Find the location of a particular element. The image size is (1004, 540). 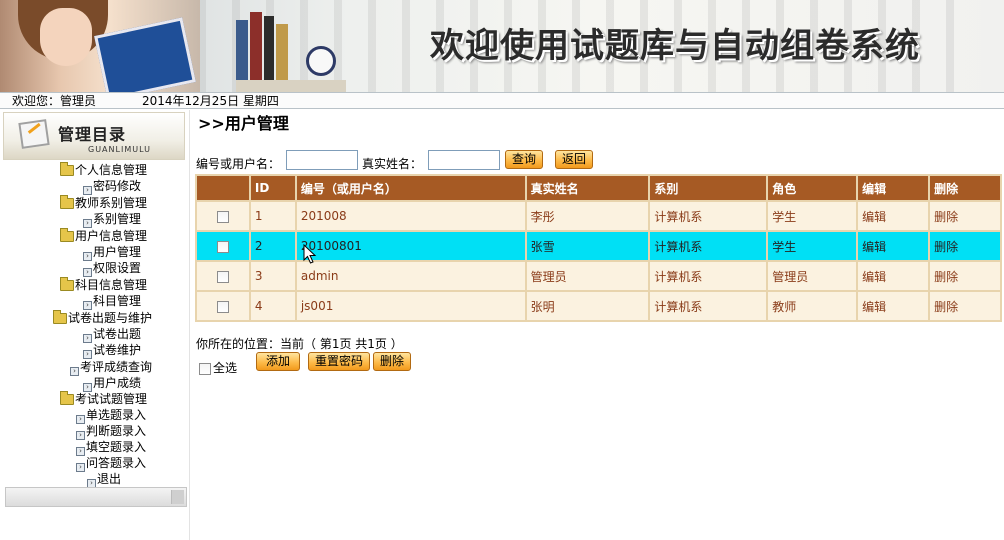

sidebar-item-user-scores: › 用户成绩 is located at coordinates (112, 383).